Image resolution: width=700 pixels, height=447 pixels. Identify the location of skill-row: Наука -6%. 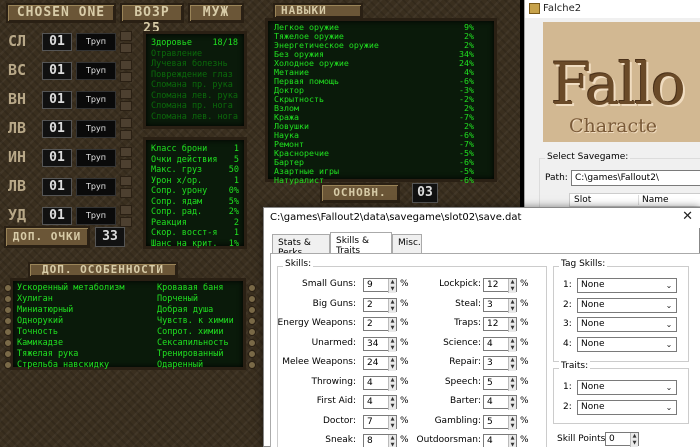
(374, 135).